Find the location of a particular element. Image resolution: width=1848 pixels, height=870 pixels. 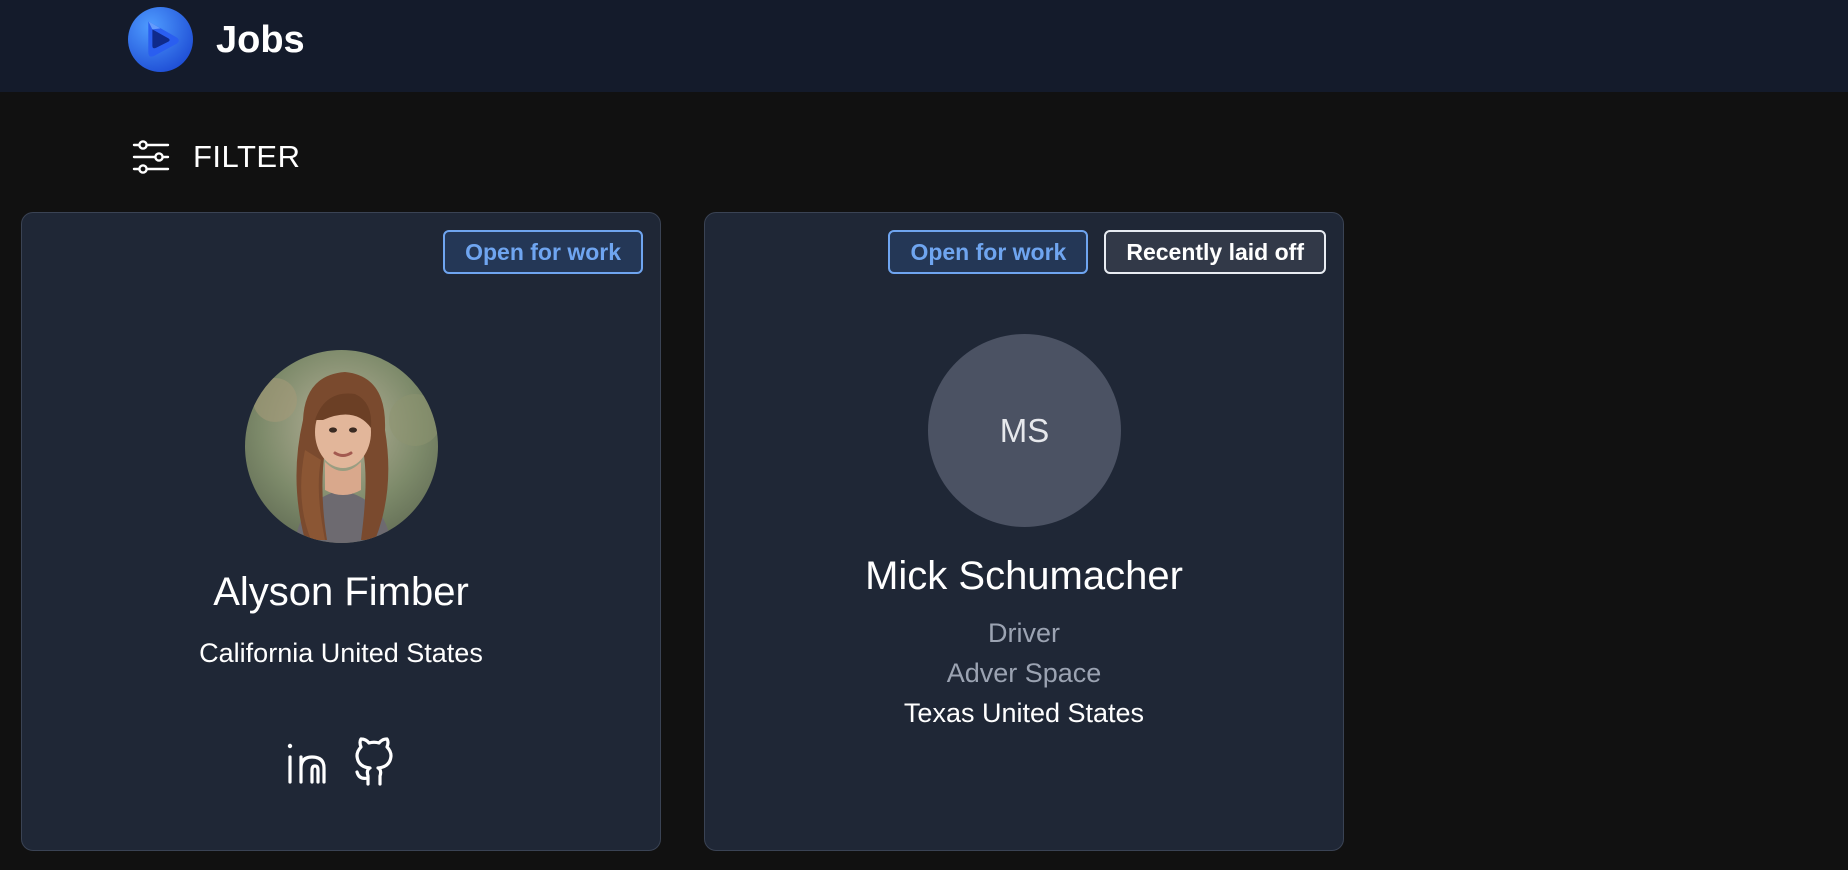

candidate-location: Texas United States is located at coordinates (1024, 713).